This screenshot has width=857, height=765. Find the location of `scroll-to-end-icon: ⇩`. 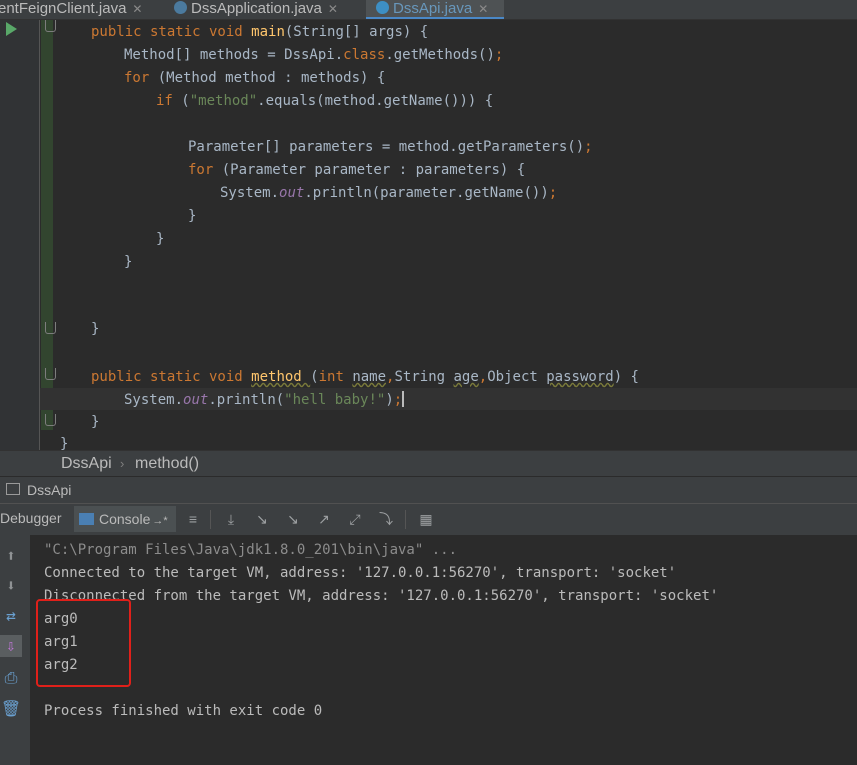

scroll-to-end-icon: ⇩ is located at coordinates (11, 646).